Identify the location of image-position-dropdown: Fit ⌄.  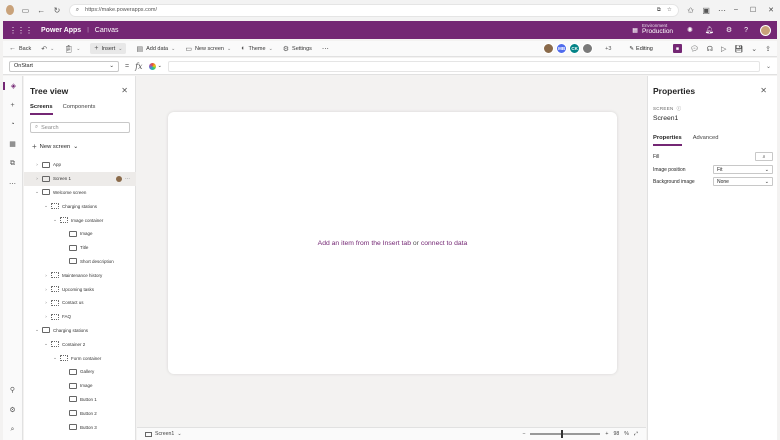
(743, 169).